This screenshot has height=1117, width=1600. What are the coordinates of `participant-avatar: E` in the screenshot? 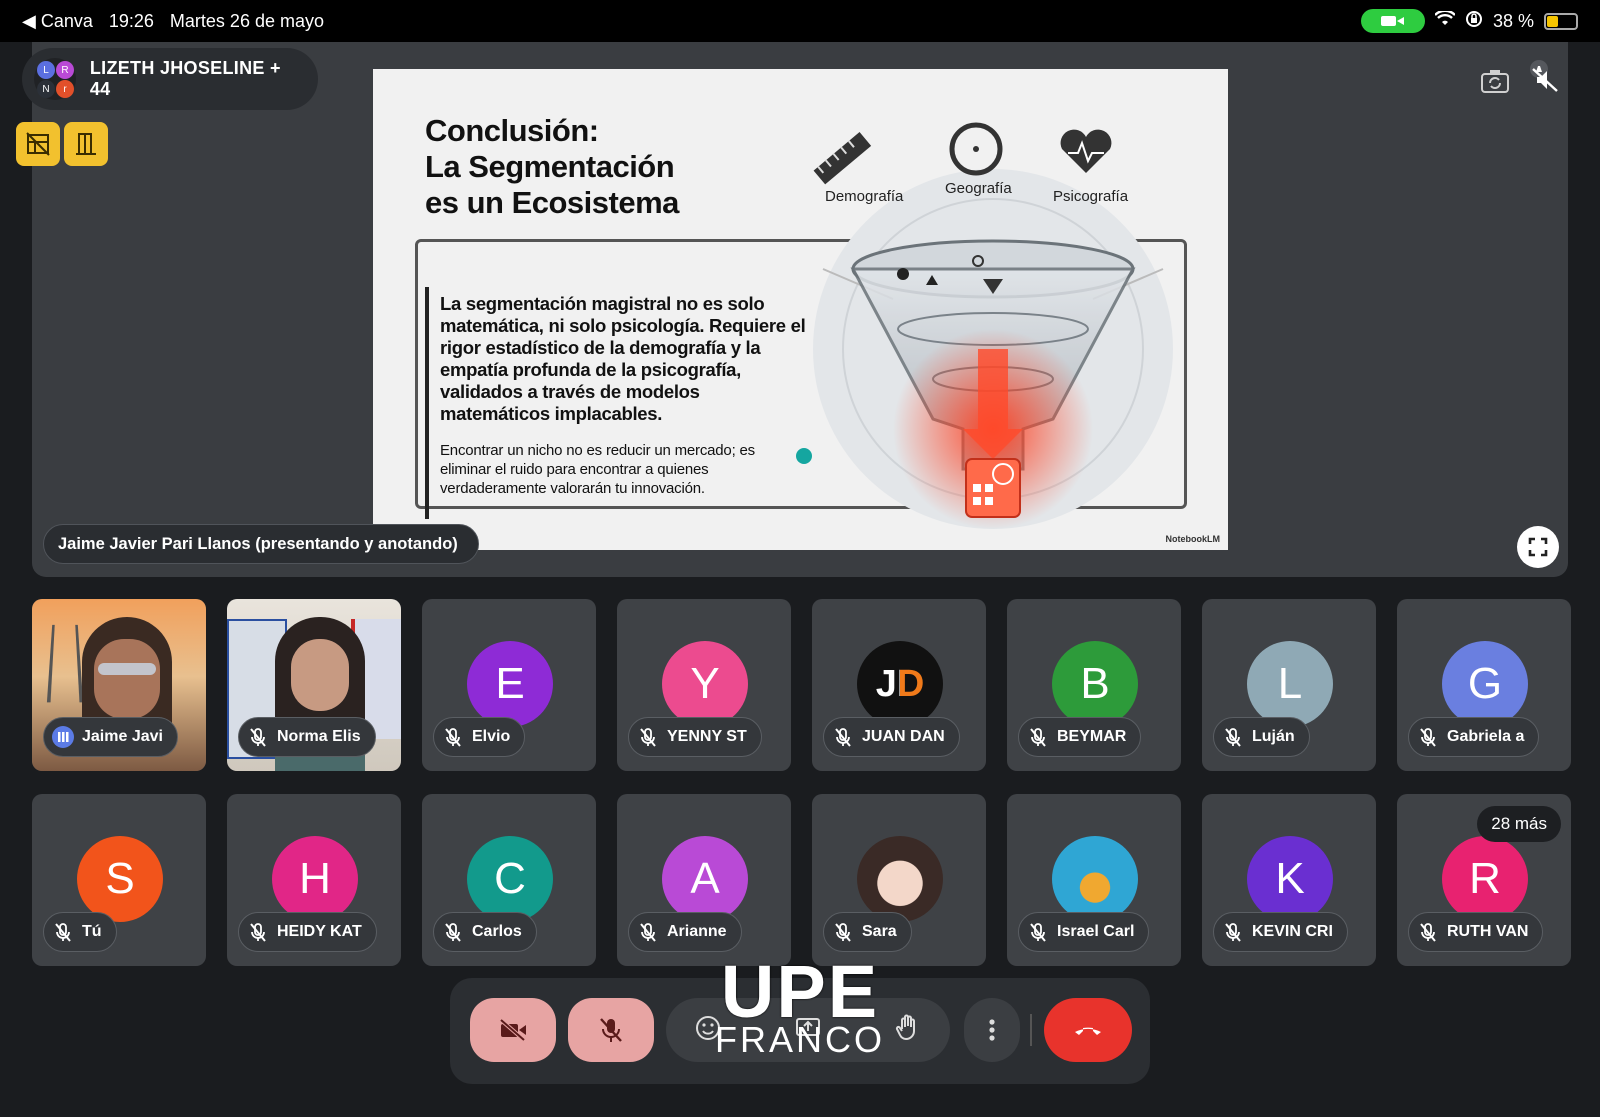 It's located at (510, 684).